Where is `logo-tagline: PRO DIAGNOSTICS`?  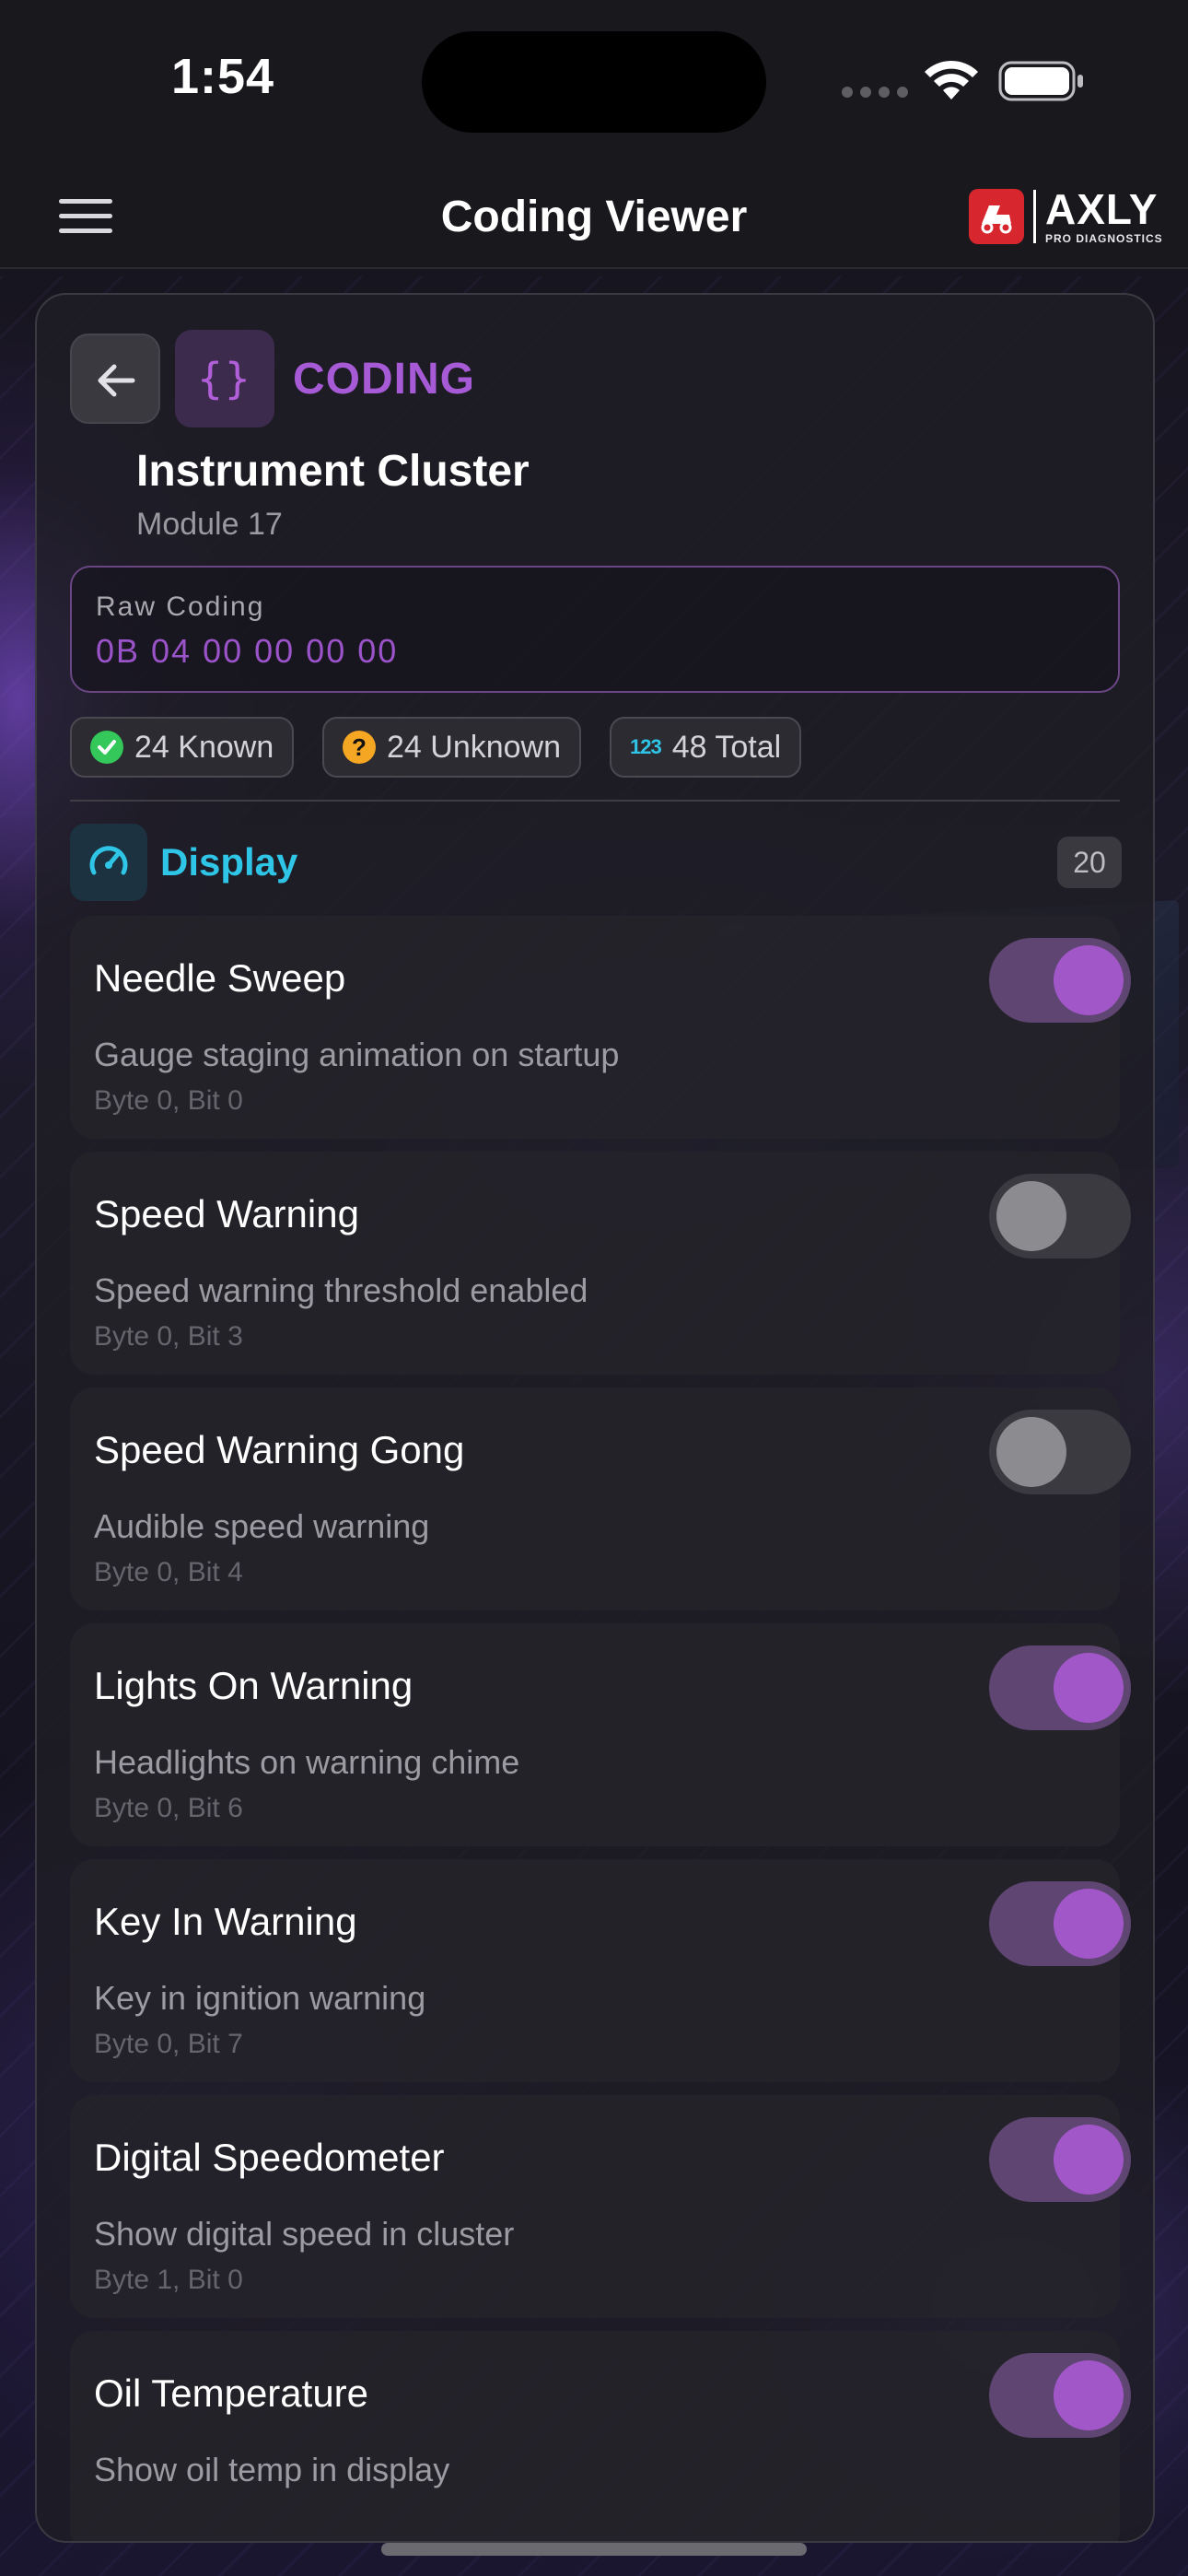
logo-tagline: PRO DIAGNOSTICS is located at coordinates (1104, 238).